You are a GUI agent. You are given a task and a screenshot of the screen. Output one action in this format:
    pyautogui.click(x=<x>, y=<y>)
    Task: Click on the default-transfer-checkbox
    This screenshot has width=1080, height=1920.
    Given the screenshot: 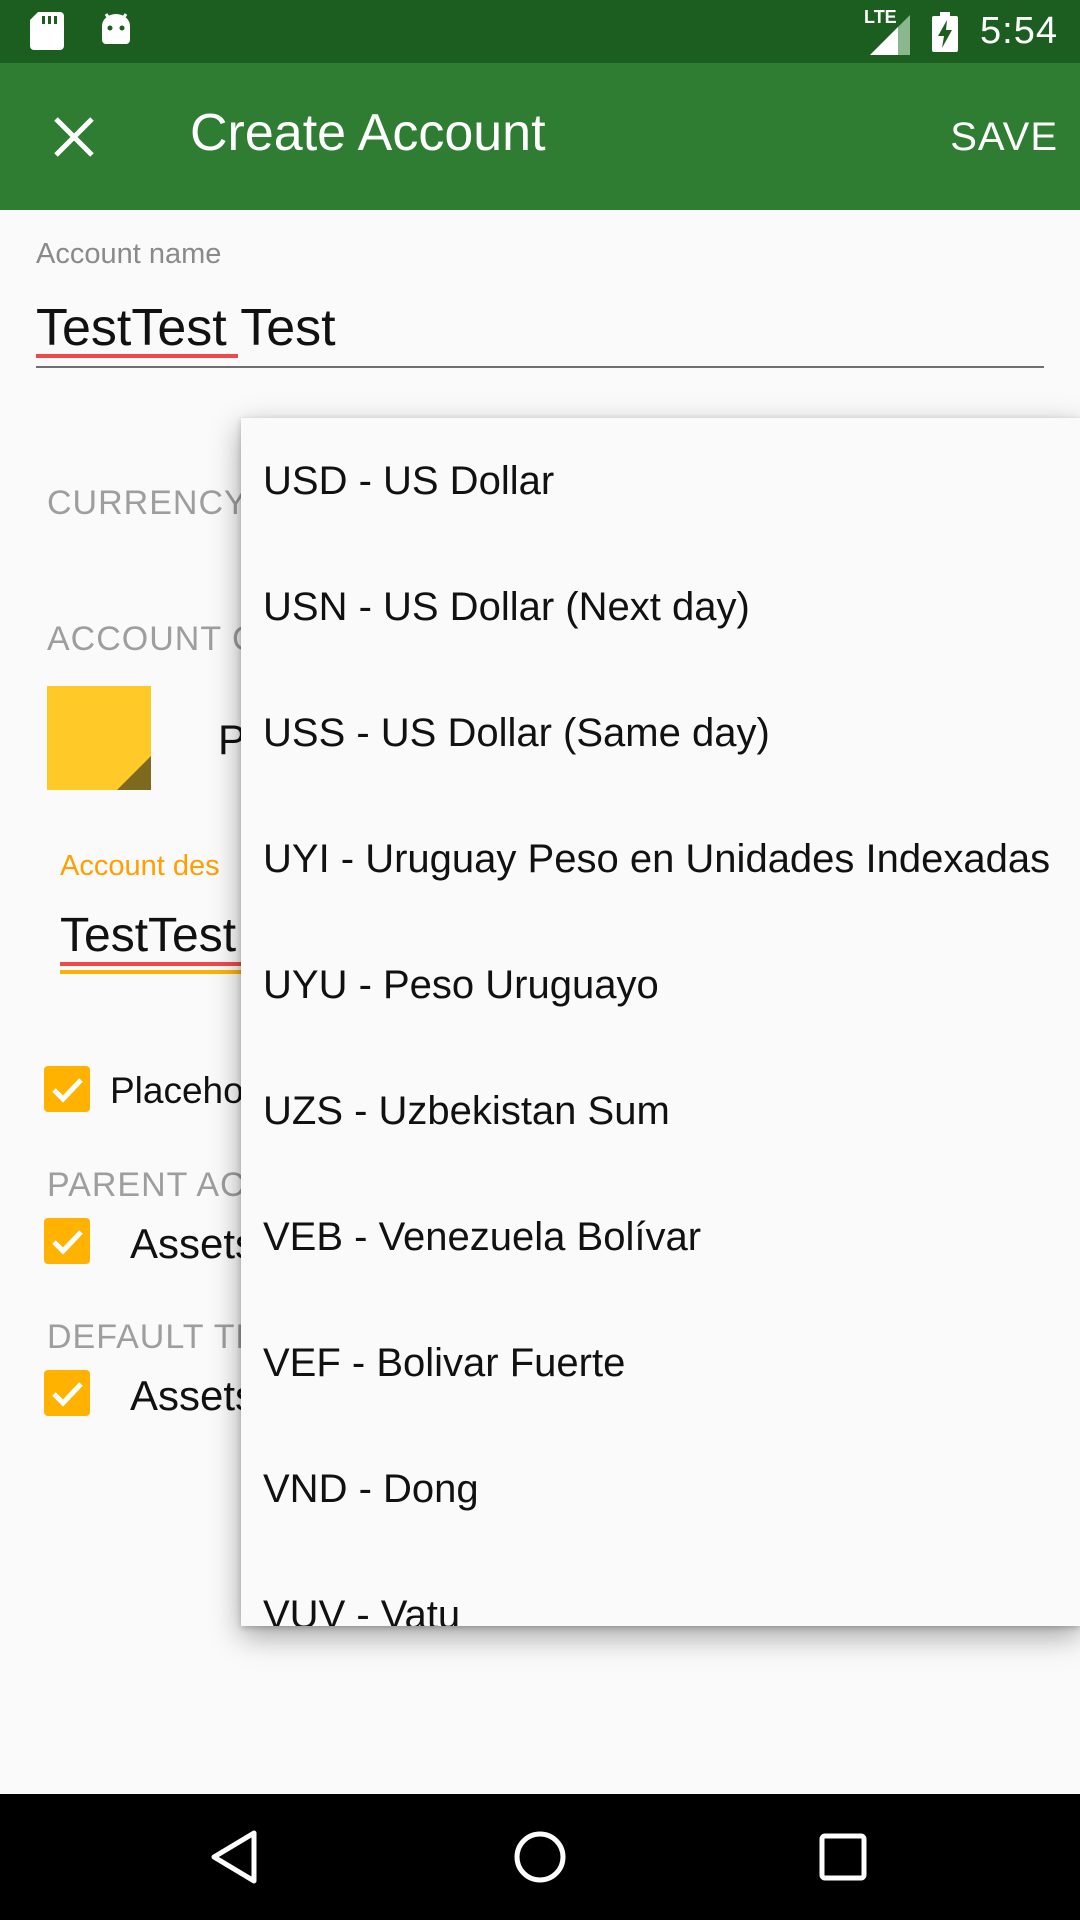 What is the action you would take?
    pyautogui.click(x=67, y=1393)
    